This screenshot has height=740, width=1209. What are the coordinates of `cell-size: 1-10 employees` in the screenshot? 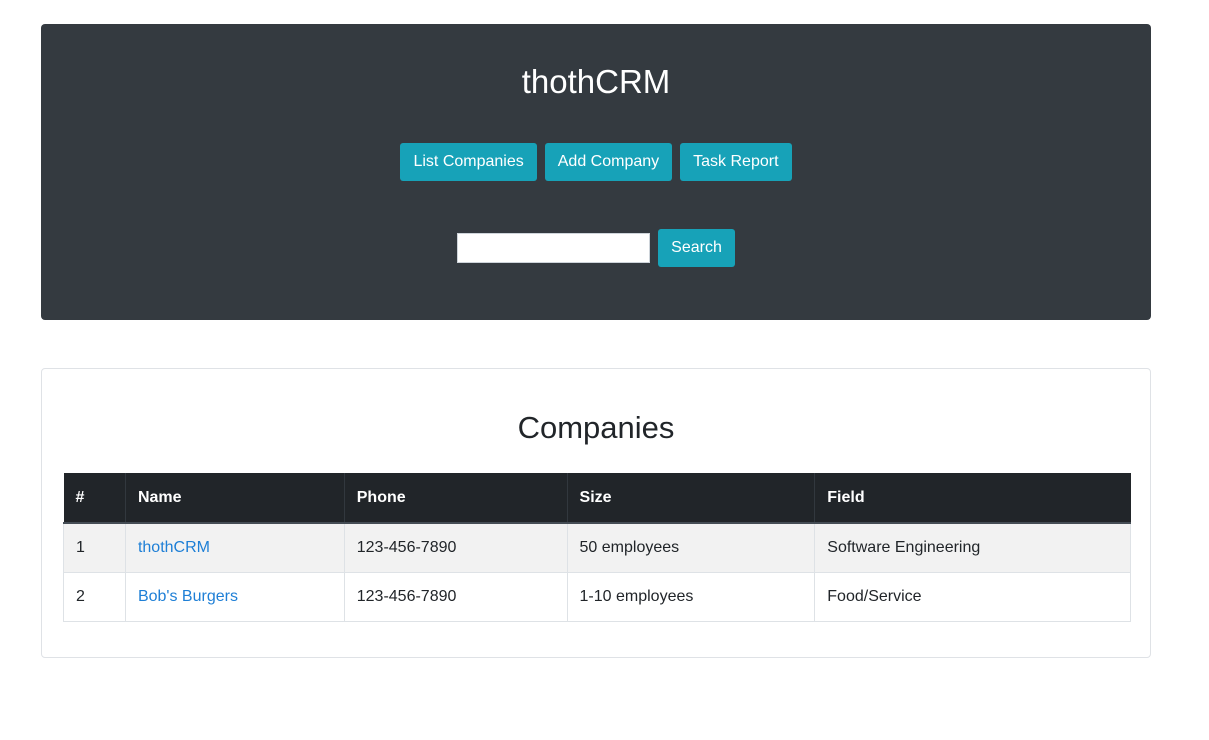 It's located at (691, 596).